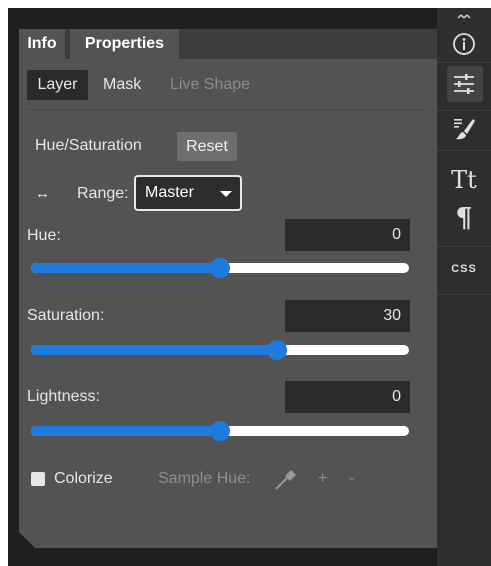  What do you see at coordinates (169, 192) in the screenshot?
I see `range-selected-value: Master` at bounding box center [169, 192].